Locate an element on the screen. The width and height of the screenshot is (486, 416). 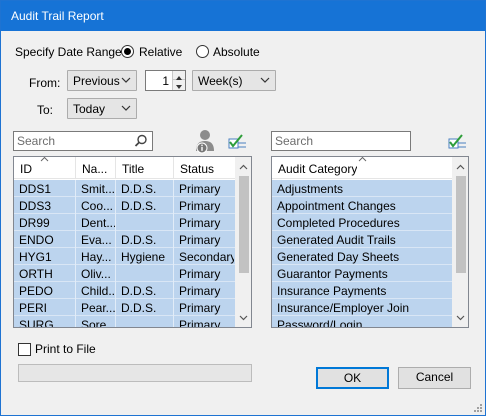
provider-cell-title is located at coordinates (145, 273).